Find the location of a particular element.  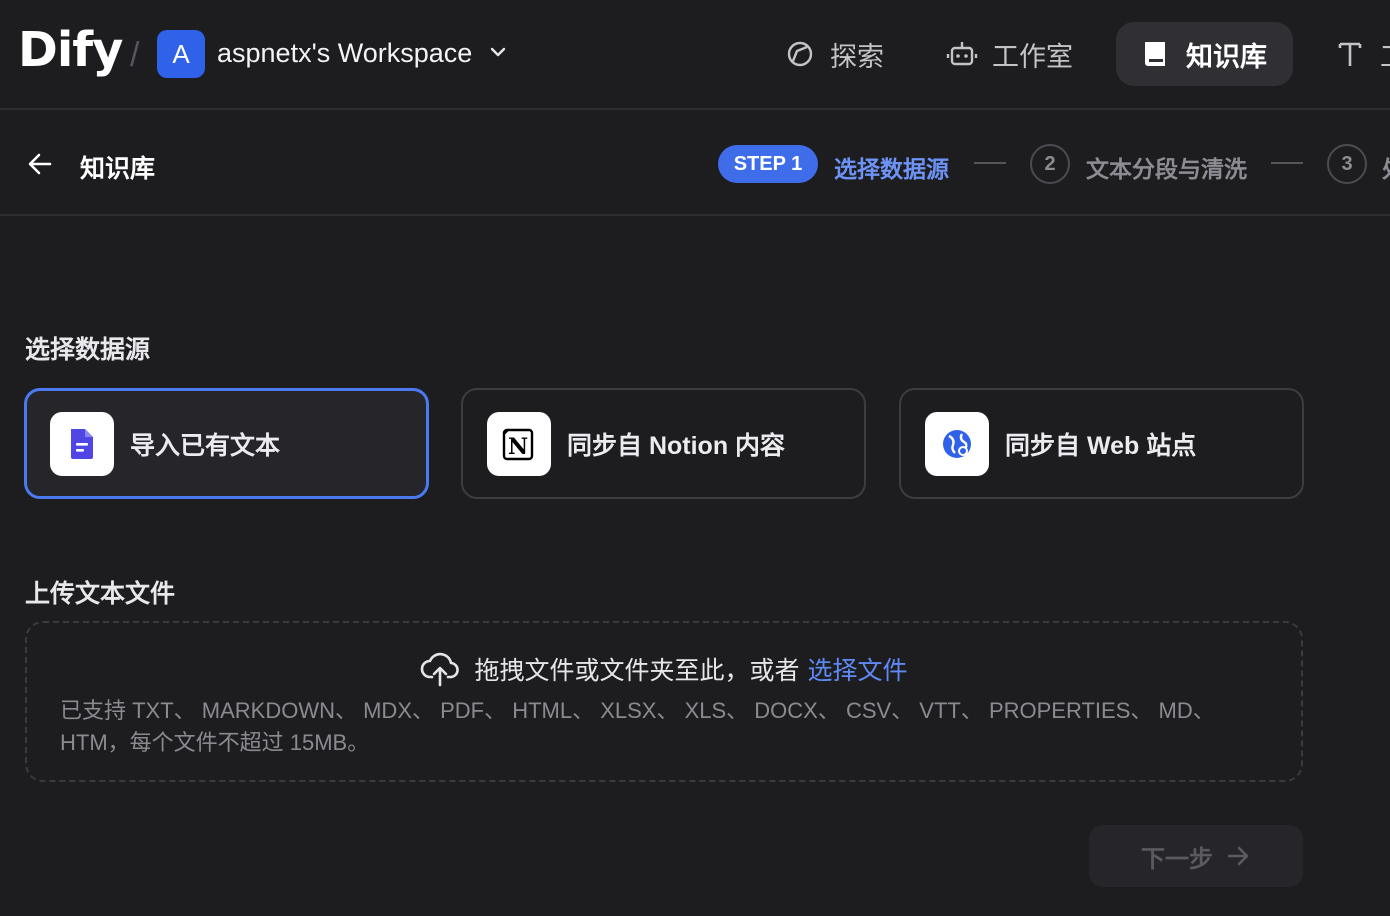

cloud-upload-icon is located at coordinates (440, 669).